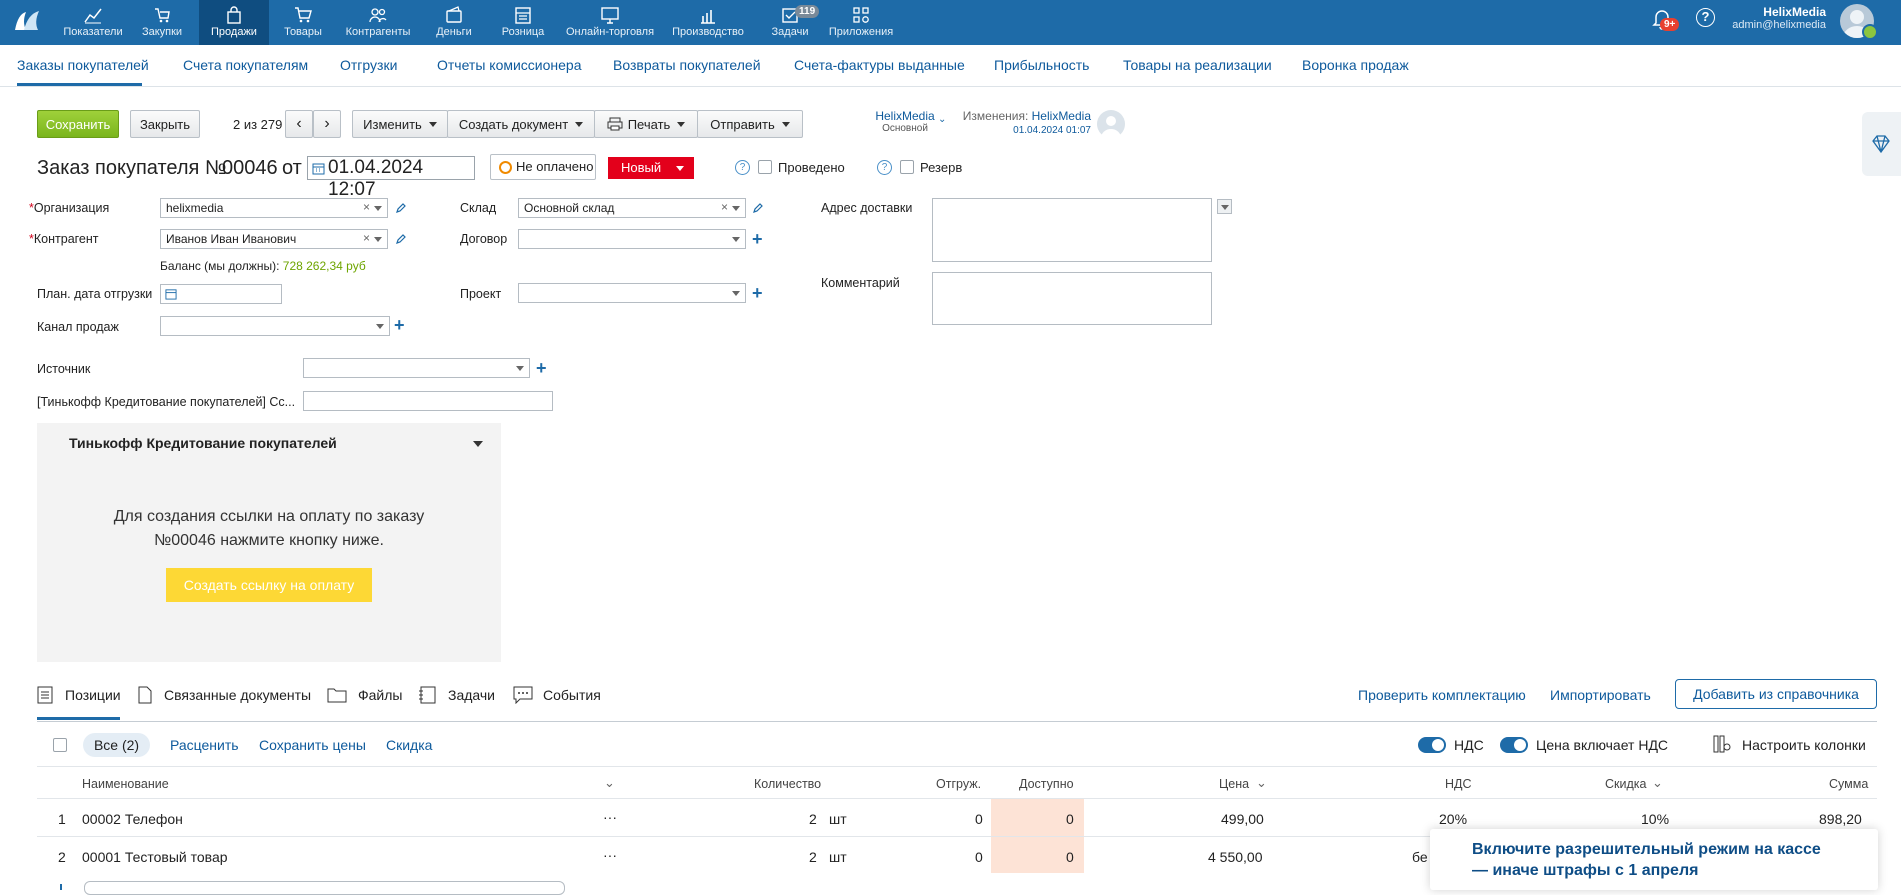 The image size is (1901, 895). Describe the element at coordinates (1655, 819) in the screenshot. I see `item-discount: 10%` at that location.